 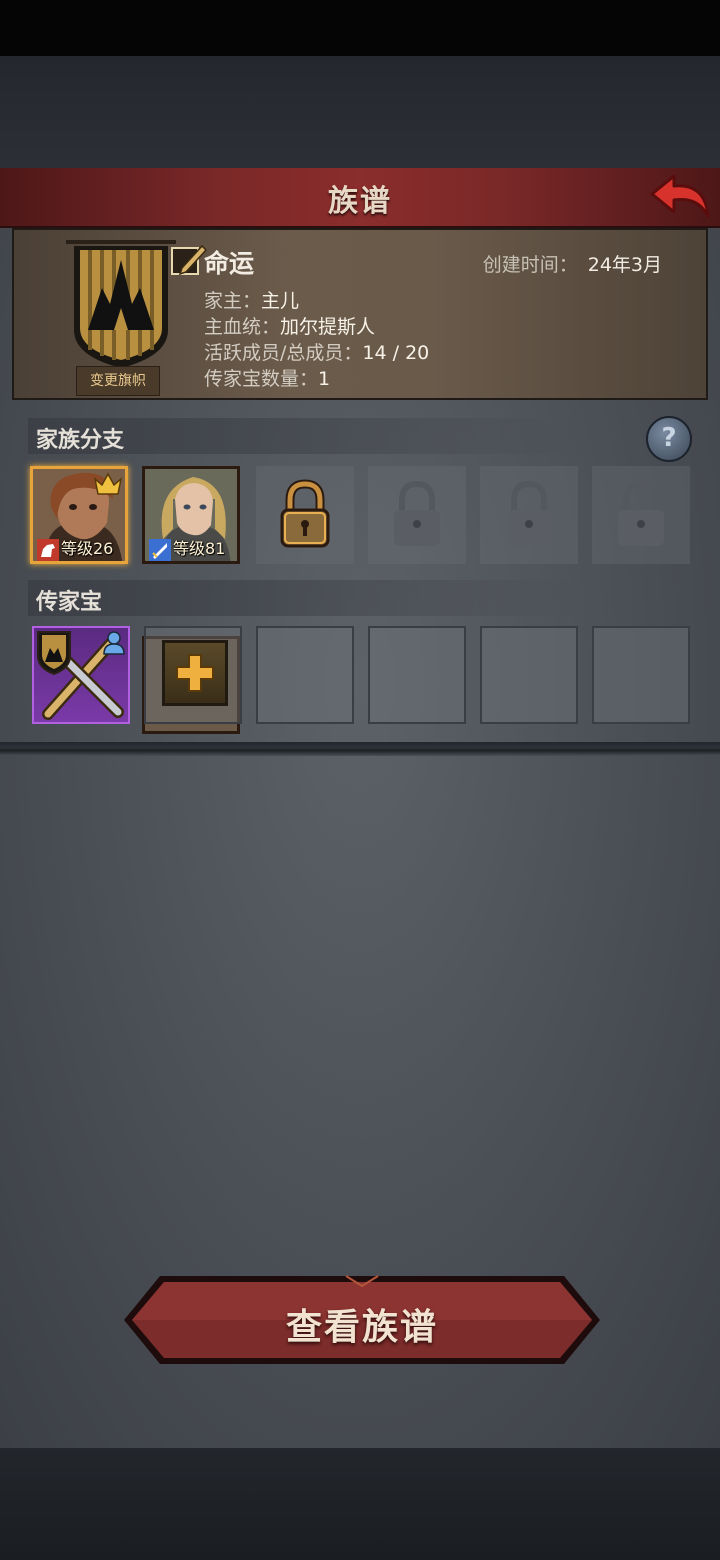 What do you see at coordinates (191, 515) in the screenshot?
I see `branch-member-2: 等级81` at bounding box center [191, 515].